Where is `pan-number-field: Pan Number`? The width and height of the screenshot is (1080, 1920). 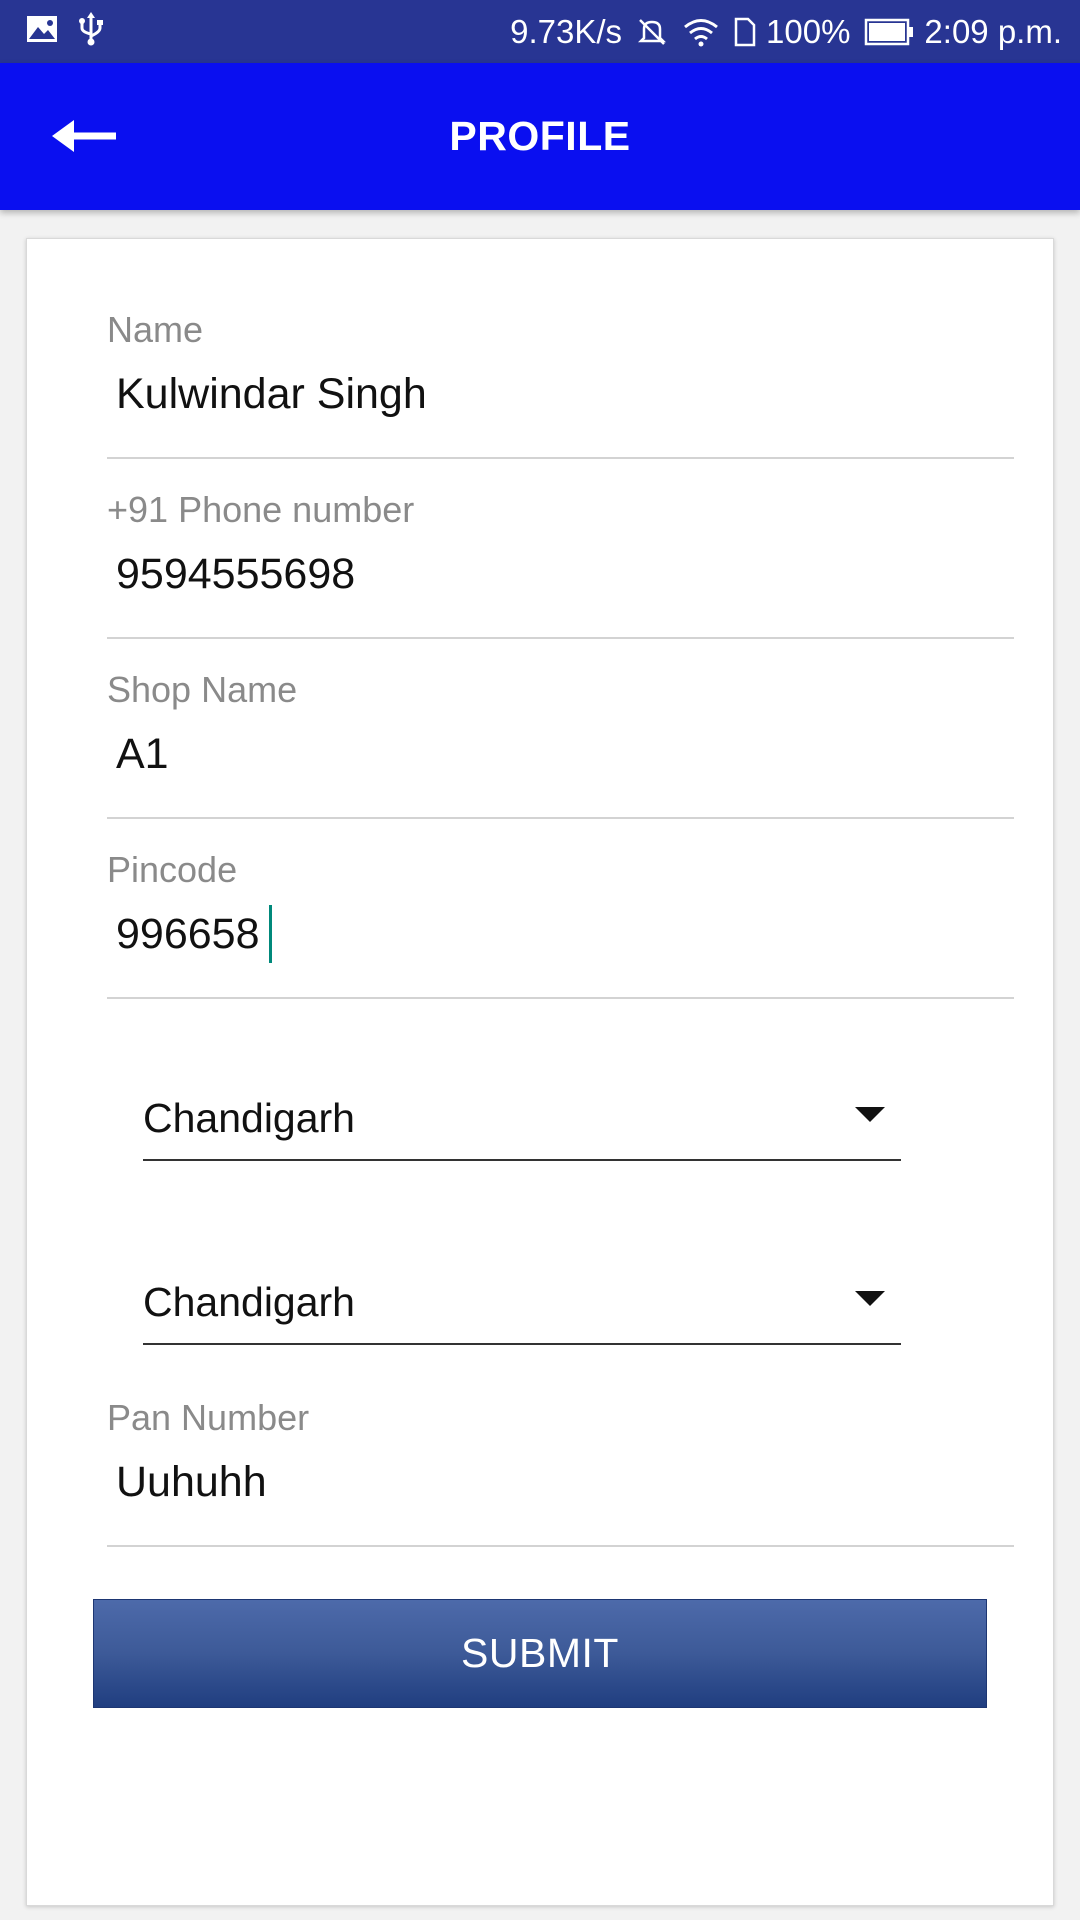
pan-number-field: Pan Number is located at coordinates (560, 1472).